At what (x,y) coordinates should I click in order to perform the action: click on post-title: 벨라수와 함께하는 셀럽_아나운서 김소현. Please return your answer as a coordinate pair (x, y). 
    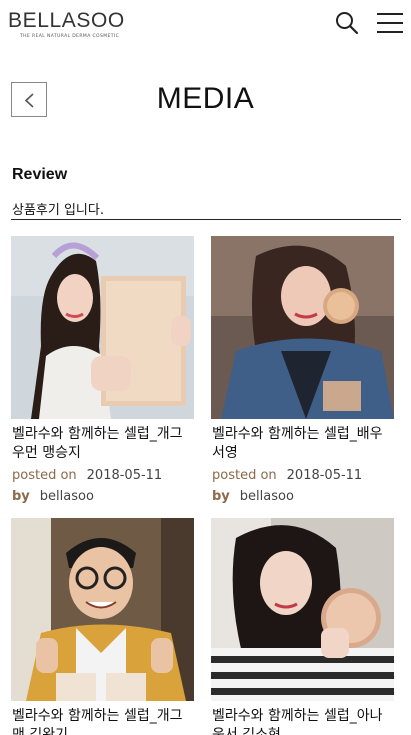
    Looking at the image, I should click on (303, 721).